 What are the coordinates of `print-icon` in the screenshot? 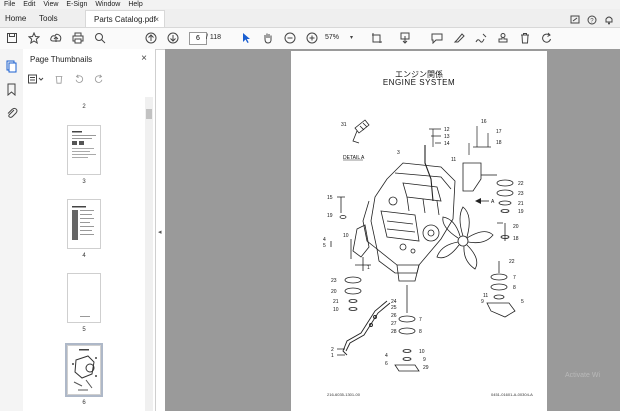 It's located at (78, 38).